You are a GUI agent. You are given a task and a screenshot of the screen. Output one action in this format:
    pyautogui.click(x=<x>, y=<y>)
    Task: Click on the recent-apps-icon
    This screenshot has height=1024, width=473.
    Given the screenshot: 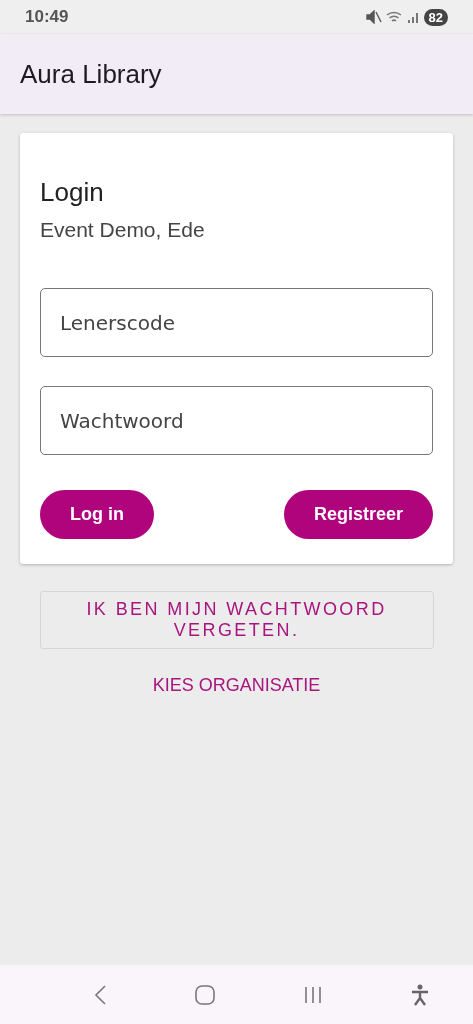 What is the action you would take?
    pyautogui.click(x=312, y=994)
    